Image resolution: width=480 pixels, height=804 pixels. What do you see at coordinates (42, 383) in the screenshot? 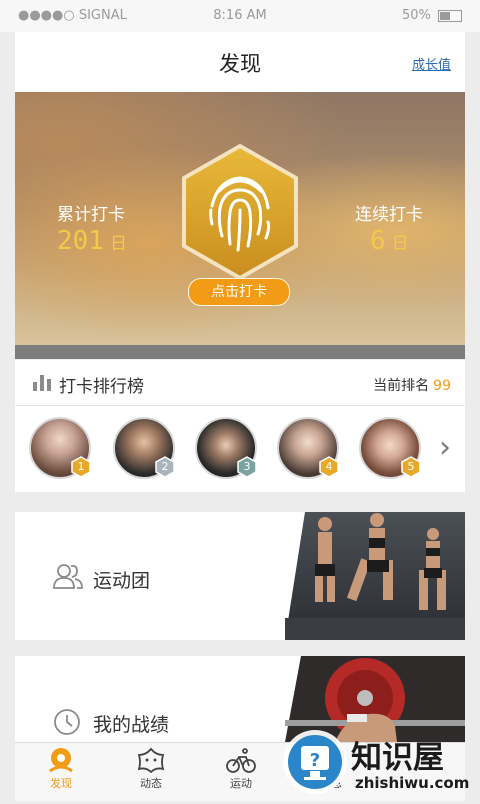
I see `bar-chart-icon` at bounding box center [42, 383].